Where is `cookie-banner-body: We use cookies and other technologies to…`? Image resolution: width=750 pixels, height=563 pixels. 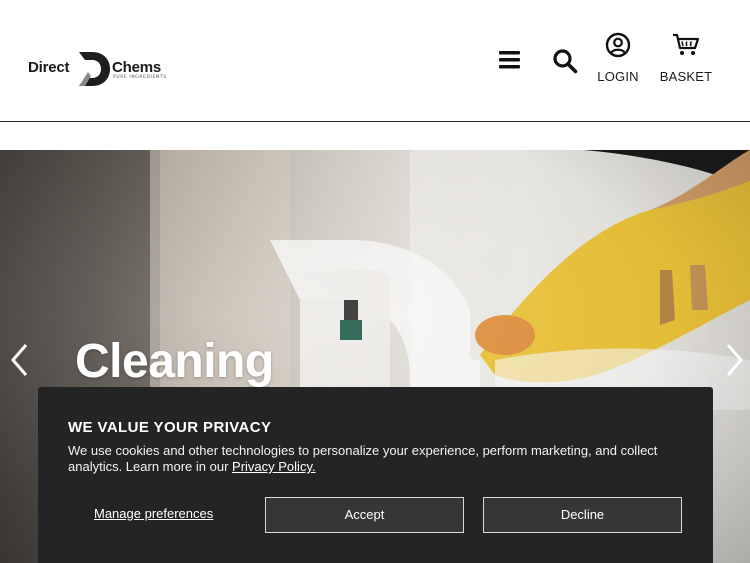 cookie-banner-body: We use cookies and other technologies to… is located at coordinates (363, 458).